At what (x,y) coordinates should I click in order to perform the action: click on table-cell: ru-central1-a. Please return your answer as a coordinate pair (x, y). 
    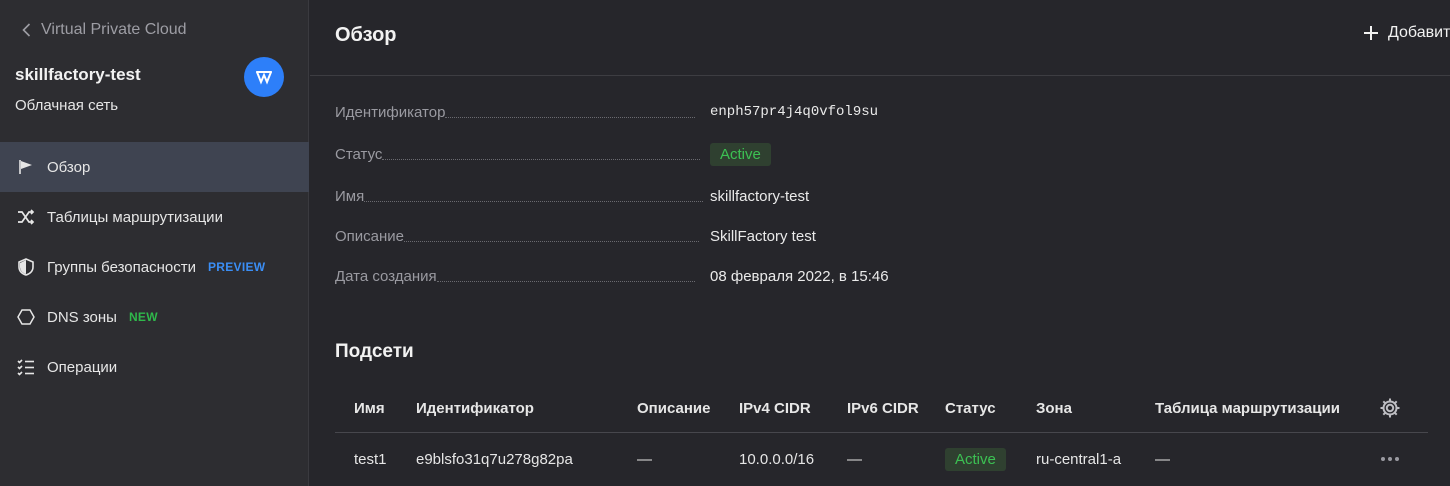
    Looking at the image, I should click on (1079, 459).